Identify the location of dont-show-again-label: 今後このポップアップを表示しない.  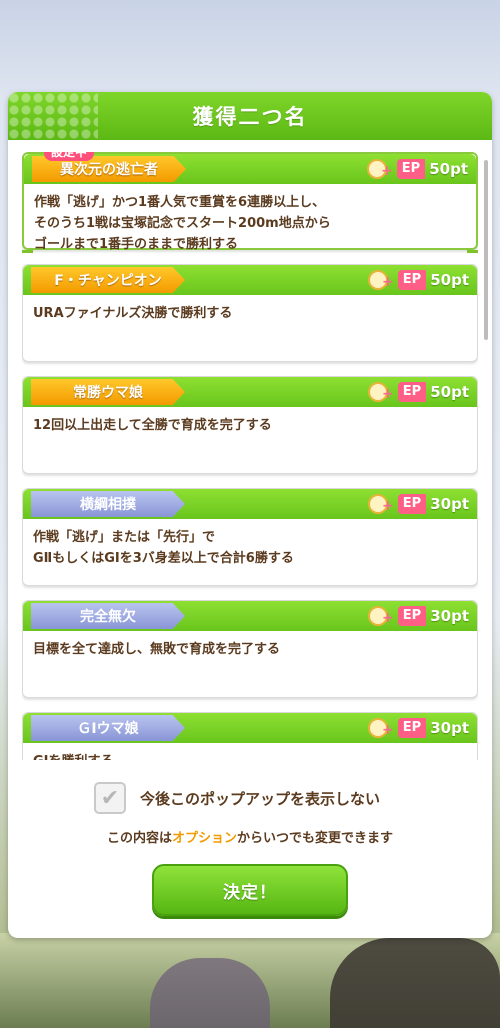
(260, 798).